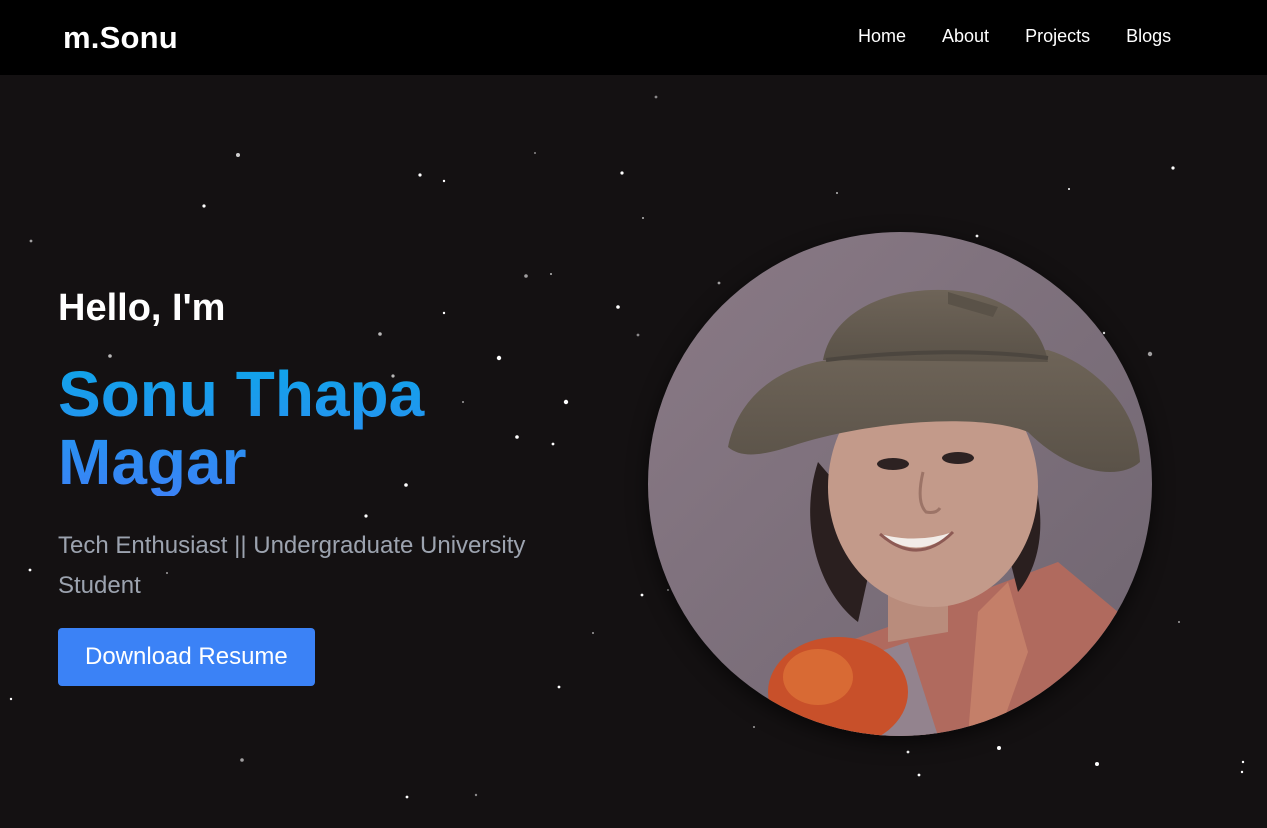  What do you see at coordinates (328, 428) in the screenshot?
I see `hero-name: Sonu Thapa Magar` at bounding box center [328, 428].